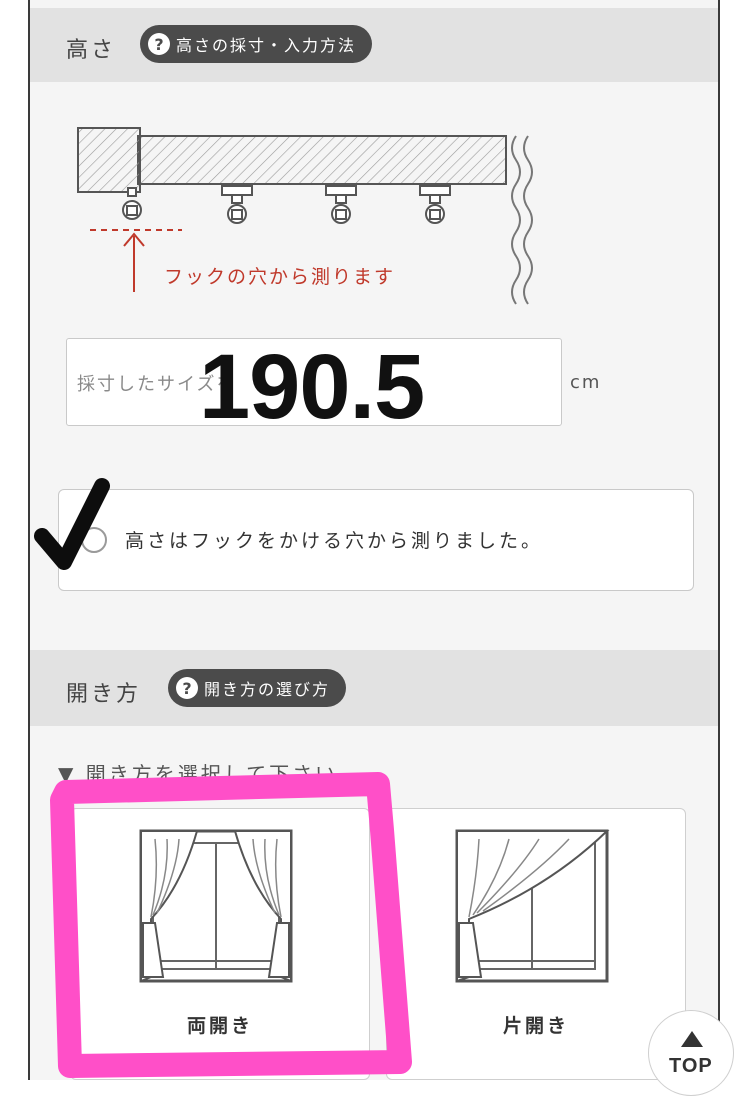  I want to click on opening-help-button: ? 開き方の選び方, so click(257, 688).